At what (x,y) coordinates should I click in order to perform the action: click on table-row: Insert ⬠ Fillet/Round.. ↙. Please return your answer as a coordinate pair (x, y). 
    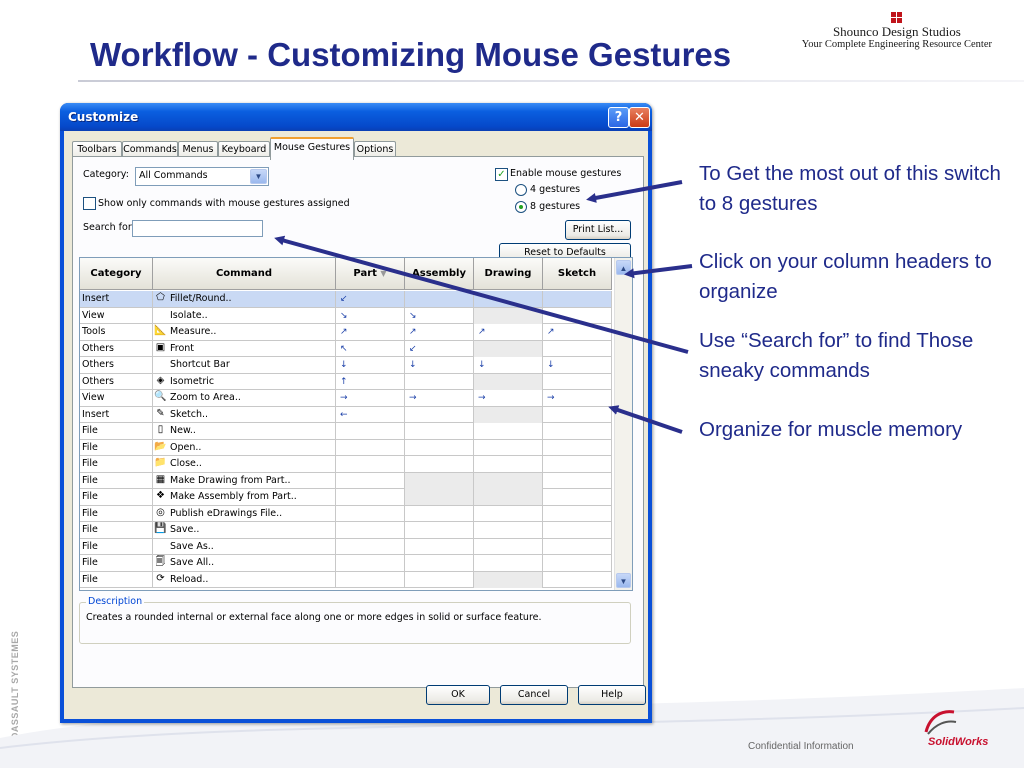
    Looking at the image, I should click on (346, 299).